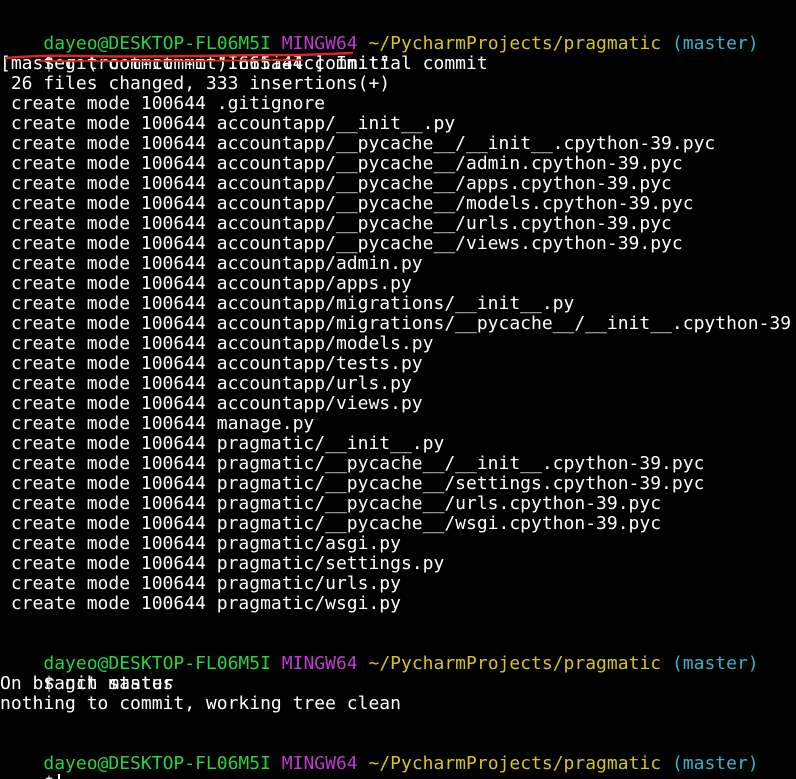 The image size is (796, 779). What do you see at coordinates (163, 103) in the screenshot?
I see `created-file-line: create mode 100644 .gitignore` at bounding box center [163, 103].